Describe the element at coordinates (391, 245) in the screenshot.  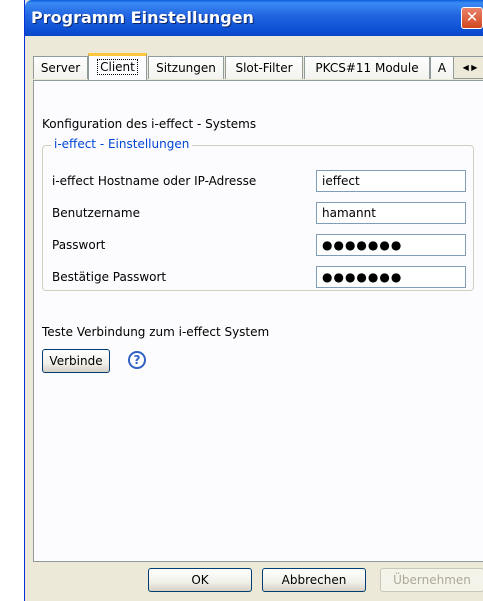
I see `password-input: ●●●●●●●` at that location.